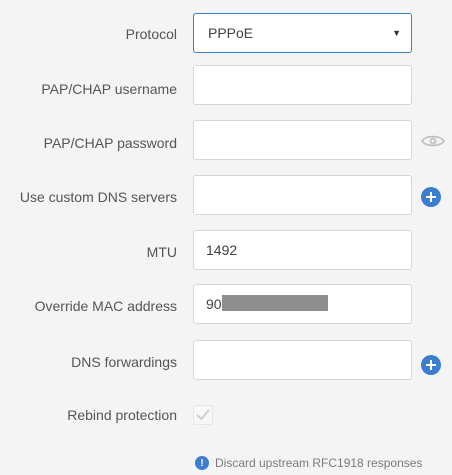 The width and height of the screenshot is (452, 475). I want to click on dns-forwardings-input, so click(302, 360).